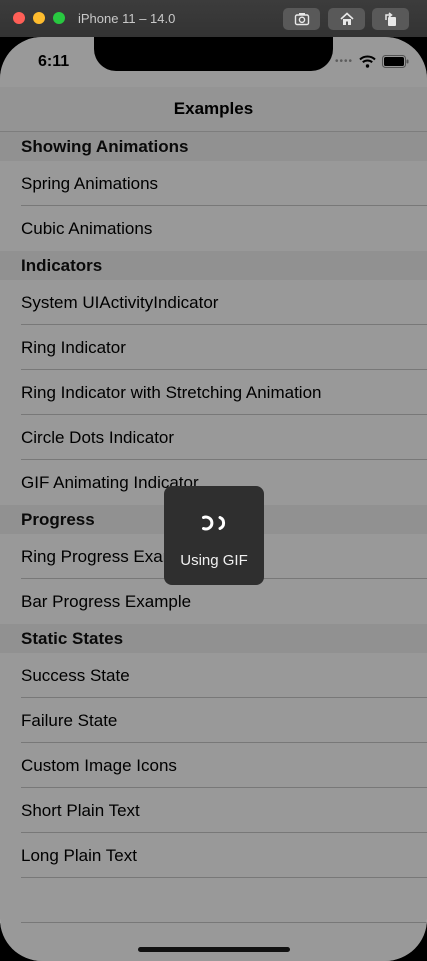 The width and height of the screenshot is (427, 961). What do you see at coordinates (127, 18) in the screenshot?
I see `simulator-title: iPhone 11 – 14.0` at bounding box center [127, 18].